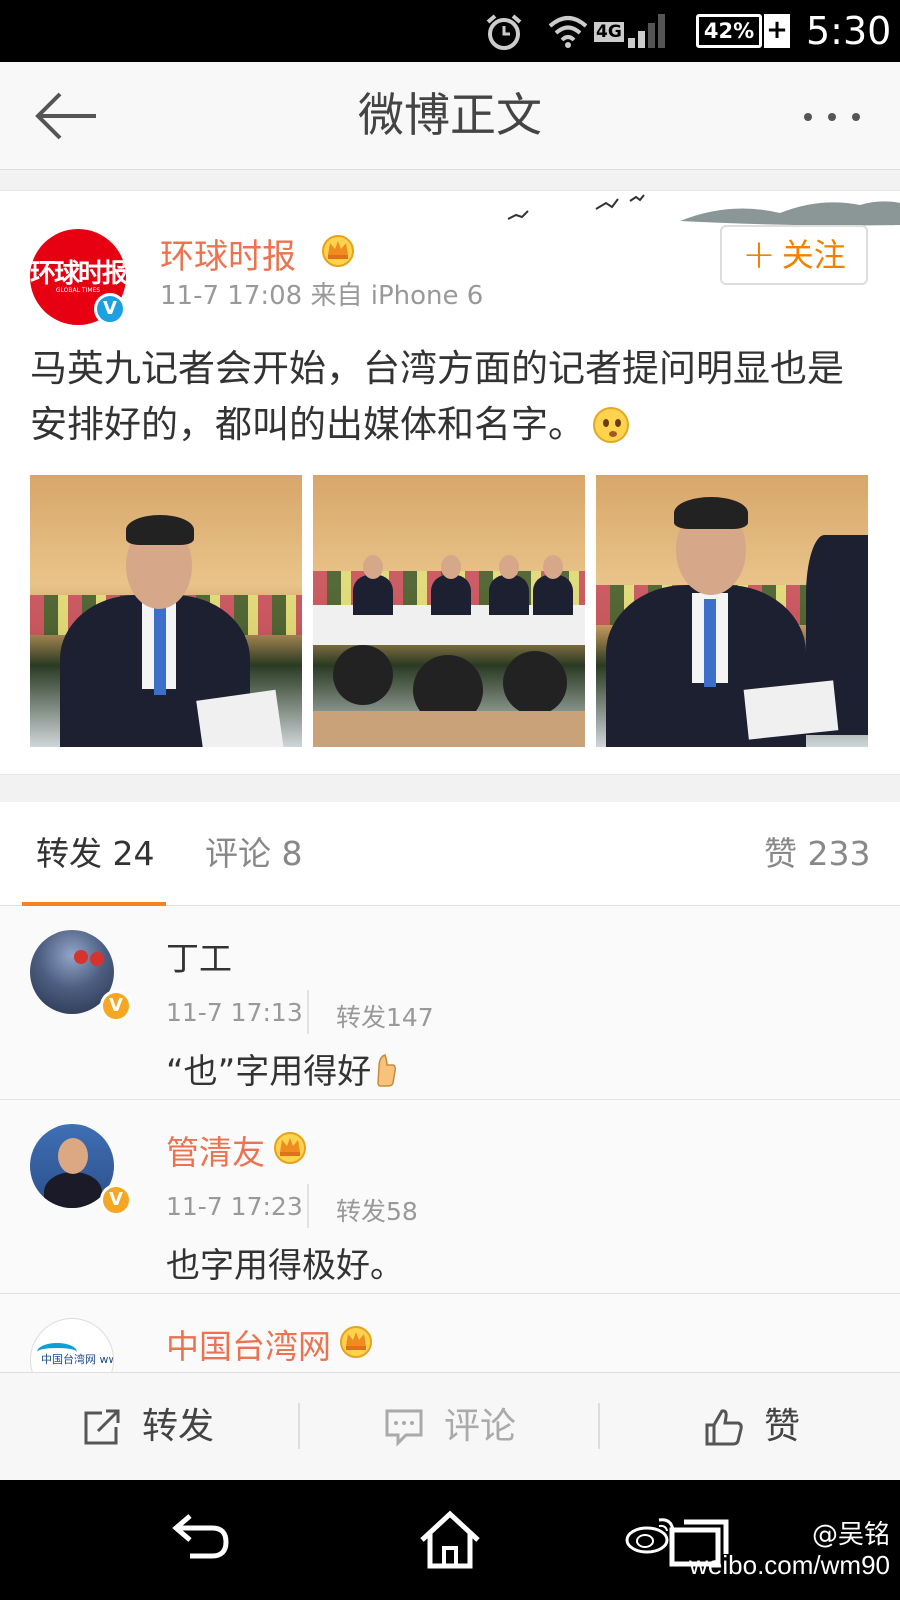  What do you see at coordinates (254, 854) in the screenshot?
I see `tab-comments: 评论 8` at bounding box center [254, 854].